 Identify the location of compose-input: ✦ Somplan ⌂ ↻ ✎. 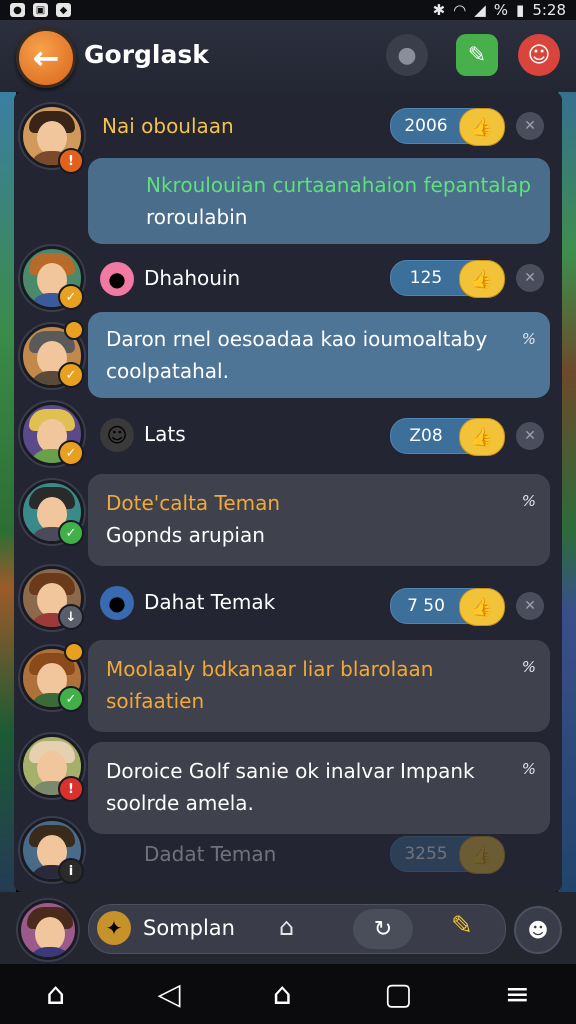
(297, 929).